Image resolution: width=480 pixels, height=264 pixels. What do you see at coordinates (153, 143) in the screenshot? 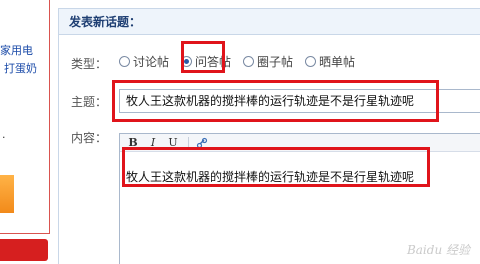
I see `italic-button: I` at bounding box center [153, 143].